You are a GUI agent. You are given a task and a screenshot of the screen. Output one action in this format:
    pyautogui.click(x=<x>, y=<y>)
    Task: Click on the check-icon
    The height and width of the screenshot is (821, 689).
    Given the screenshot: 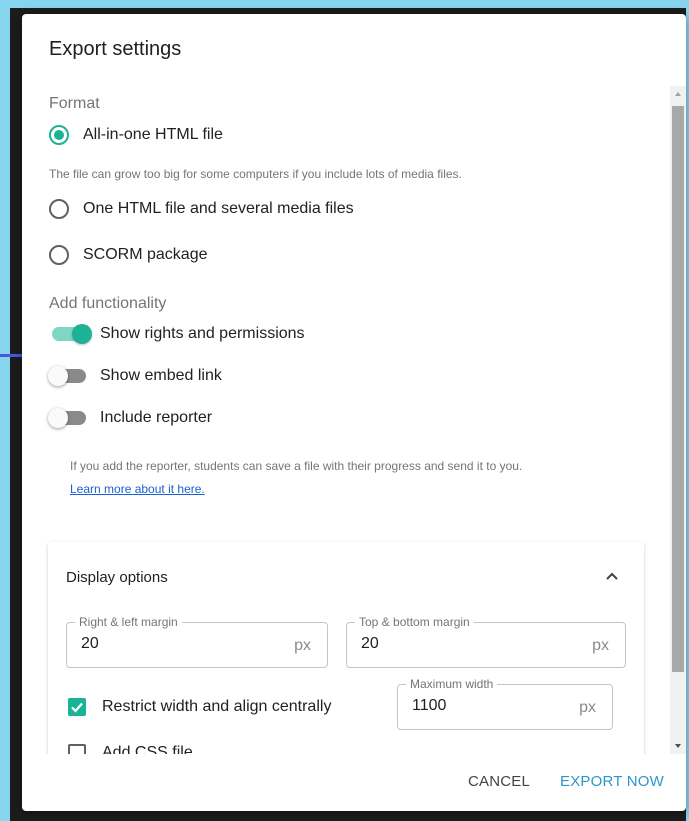 What is the action you would take?
    pyautogui.click(x=77, y=707)
    